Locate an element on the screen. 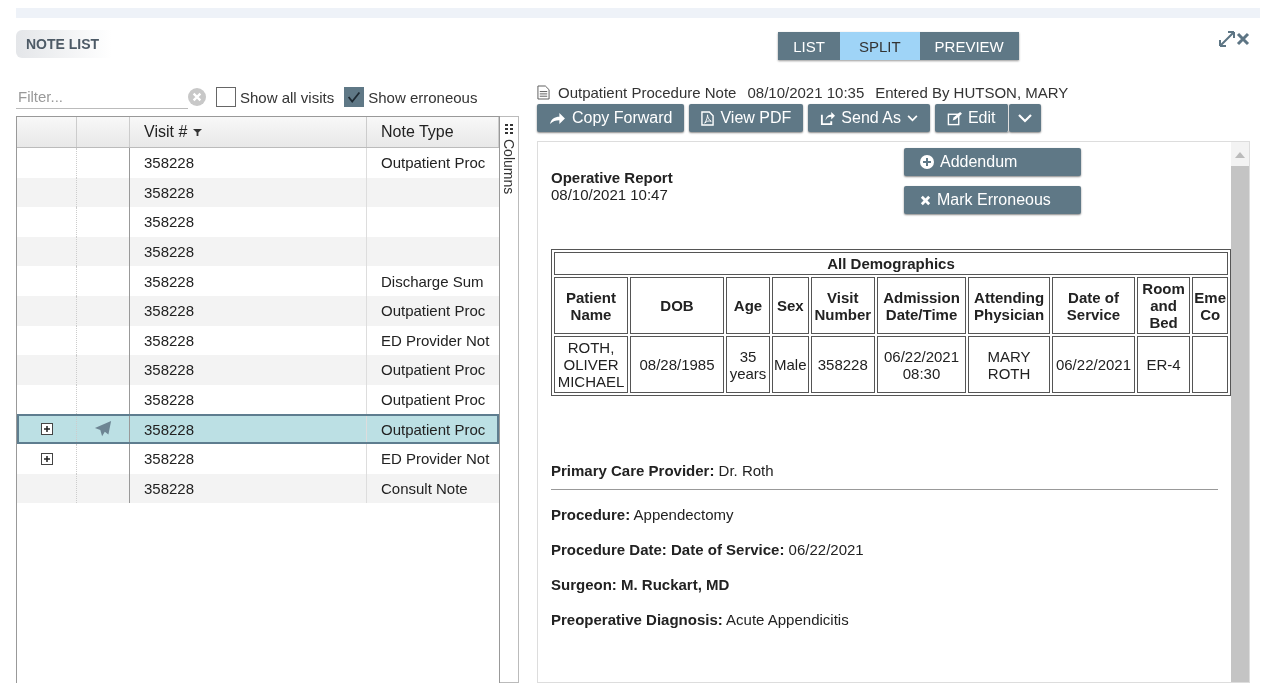 Image resolution: width=1268 pixels, height=683 pixels. toolbar-button: Send As is located at coordinates (869, 118).